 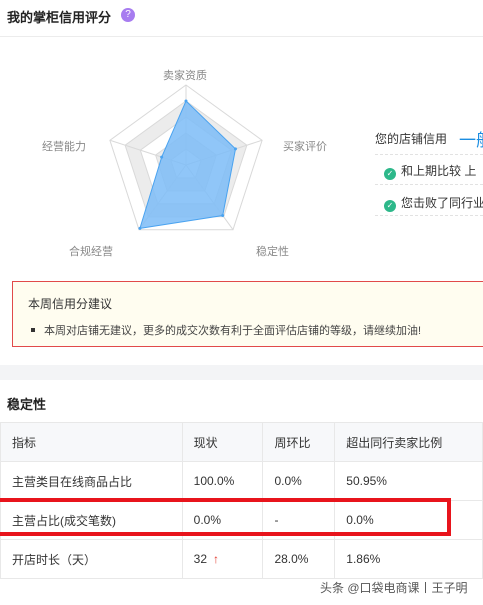 I want to click on watermark: 头条 @口袋电商课丨王子明, so click(x=394, y=588).